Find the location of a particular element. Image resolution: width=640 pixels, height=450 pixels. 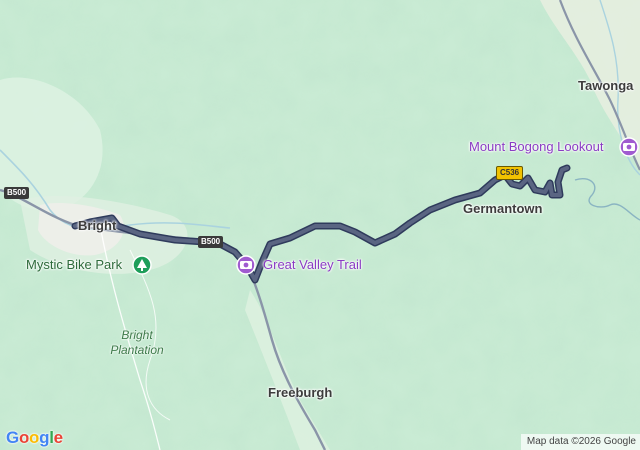

tree-icon is located at coordinates (142, 265).